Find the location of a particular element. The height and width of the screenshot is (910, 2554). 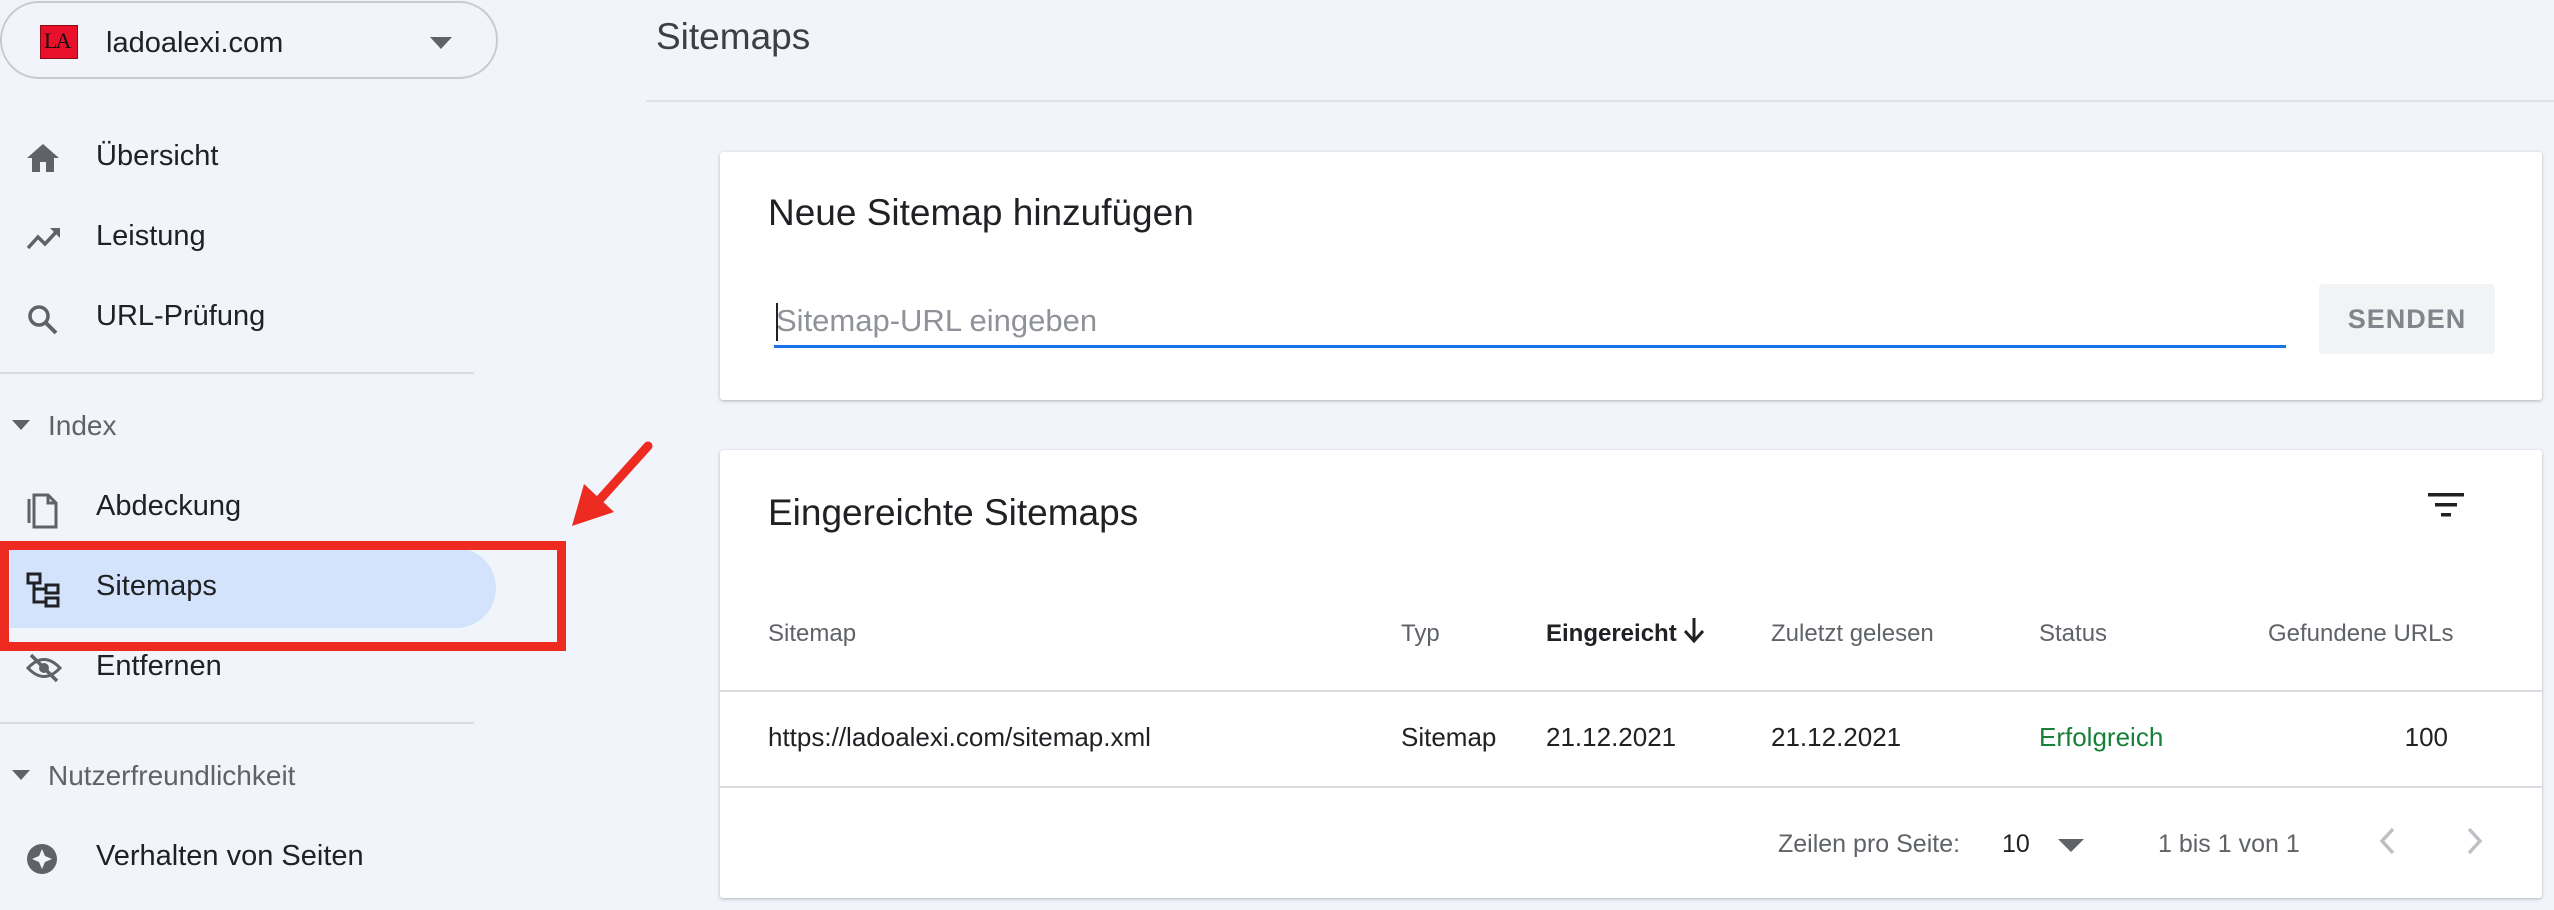

sidebar-item-coverage: Abdeckung is located at coordinates (235, 507).